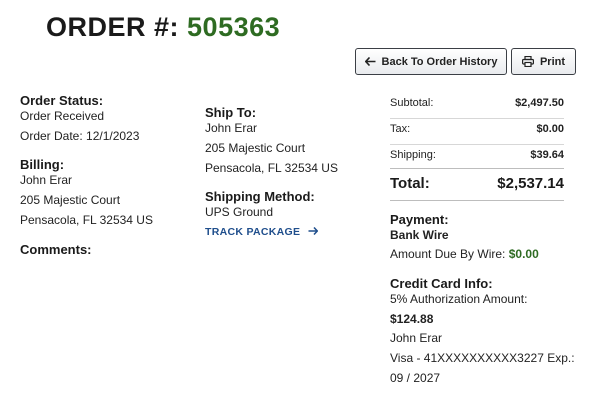  Describe the element at coordinates (231, 128) in the screenshot. I see `ship-to-name: John Erar` at that location.